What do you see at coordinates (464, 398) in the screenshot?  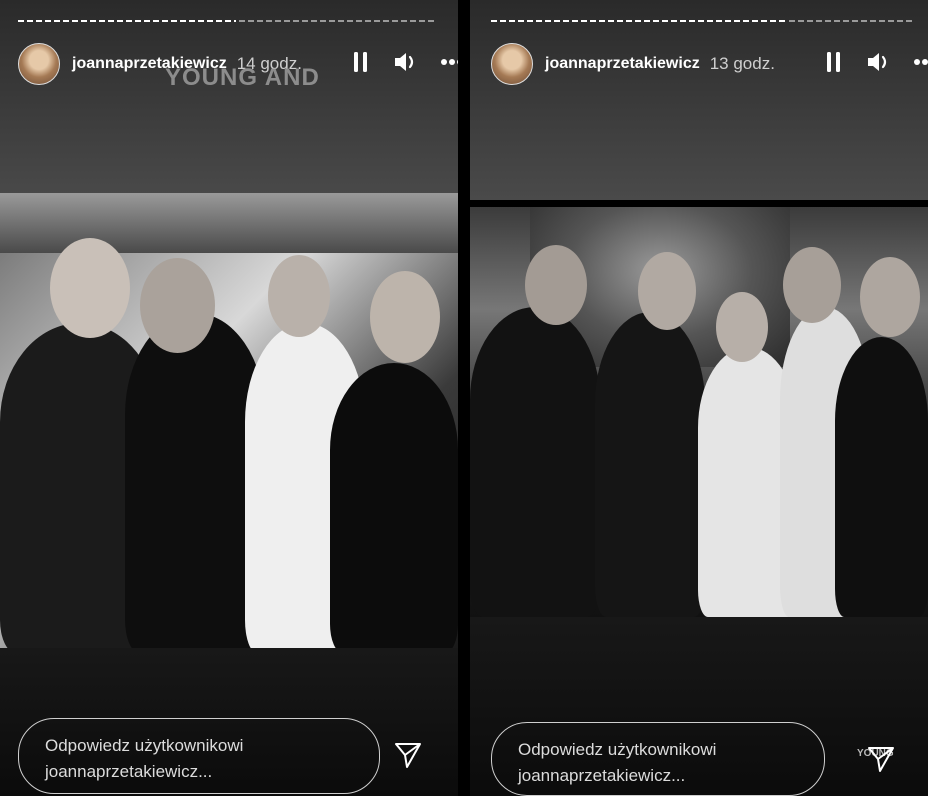 I see `panel-divider` at bounding box center [464, 398].